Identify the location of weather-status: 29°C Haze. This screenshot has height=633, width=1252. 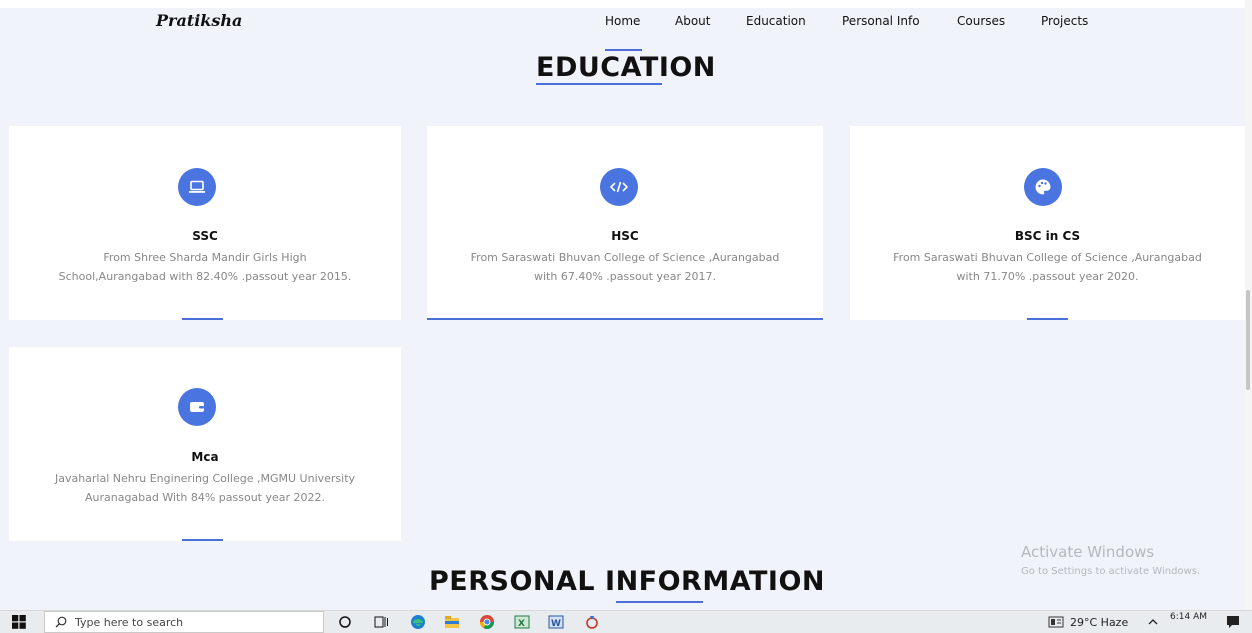
(1099, 622).